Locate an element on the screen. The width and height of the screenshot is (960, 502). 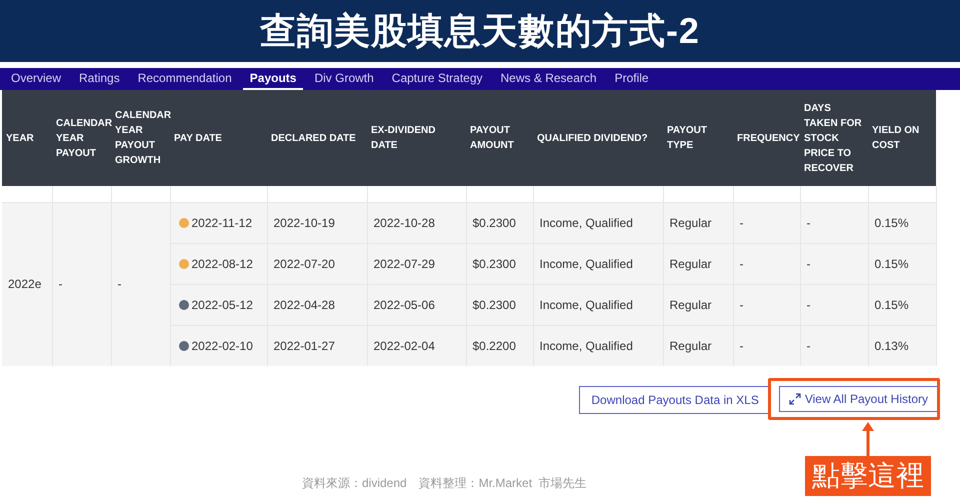
column-header: FREQUENCY is located at coordinates (766, 138).